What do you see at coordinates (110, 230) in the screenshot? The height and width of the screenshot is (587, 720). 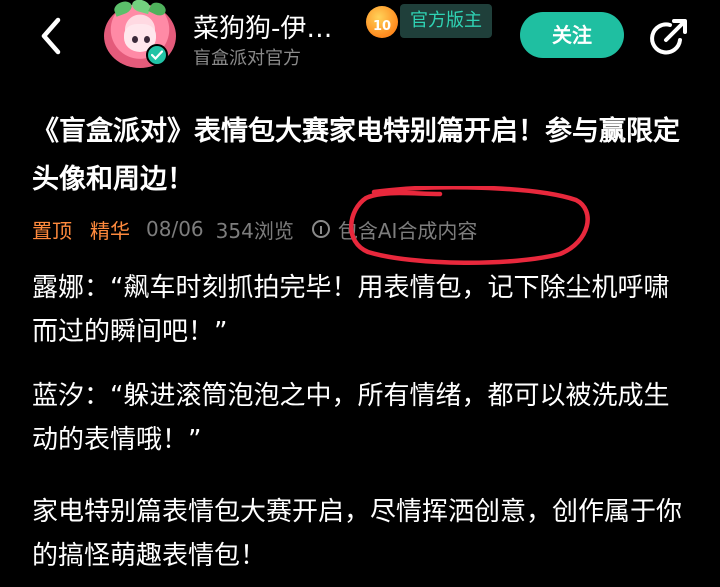 I see `essence-tag: 精华` at bounding box center [110, 230].